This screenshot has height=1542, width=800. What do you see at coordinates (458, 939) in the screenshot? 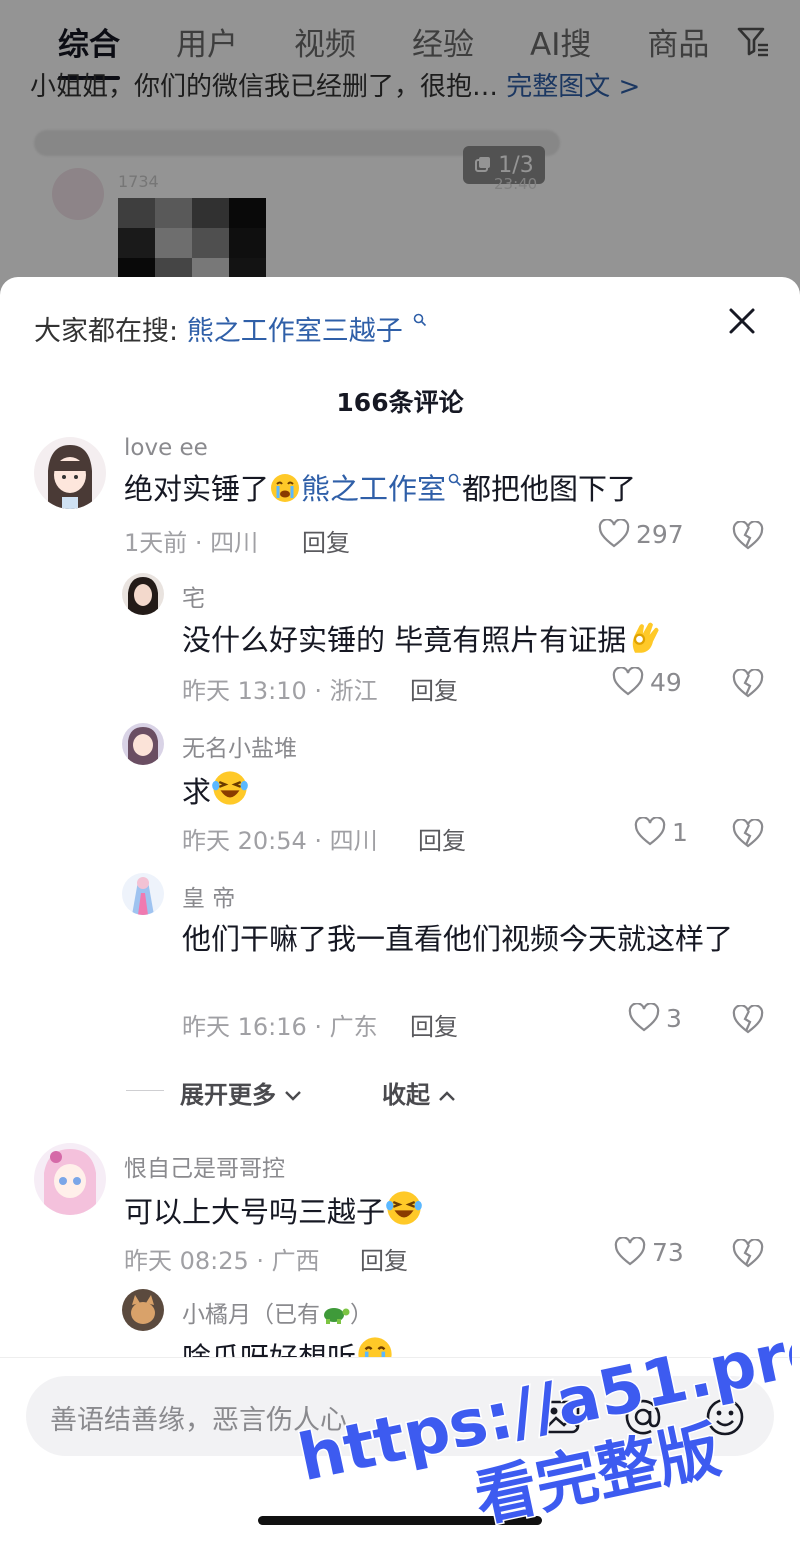
I see `comment-text: 他们干嘛了我一直看他们视频今天就这样了` at bounding box center [458, 939].